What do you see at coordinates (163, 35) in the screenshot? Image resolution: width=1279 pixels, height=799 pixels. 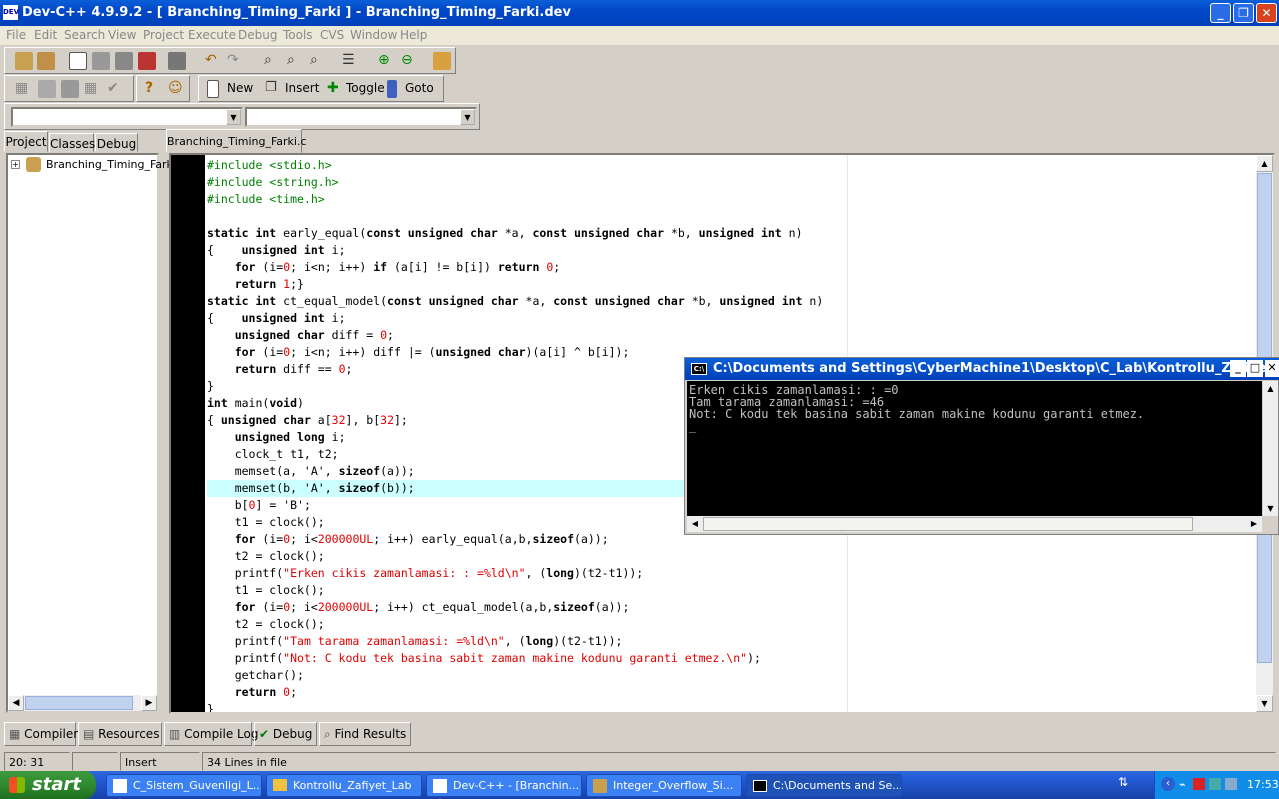 I see `menu-project: Project` at bounding box center [163, 35].